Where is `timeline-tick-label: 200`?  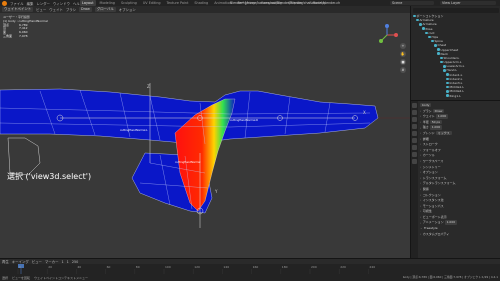 timeline-tick-label: 200 is located at coordinates (314, 267).